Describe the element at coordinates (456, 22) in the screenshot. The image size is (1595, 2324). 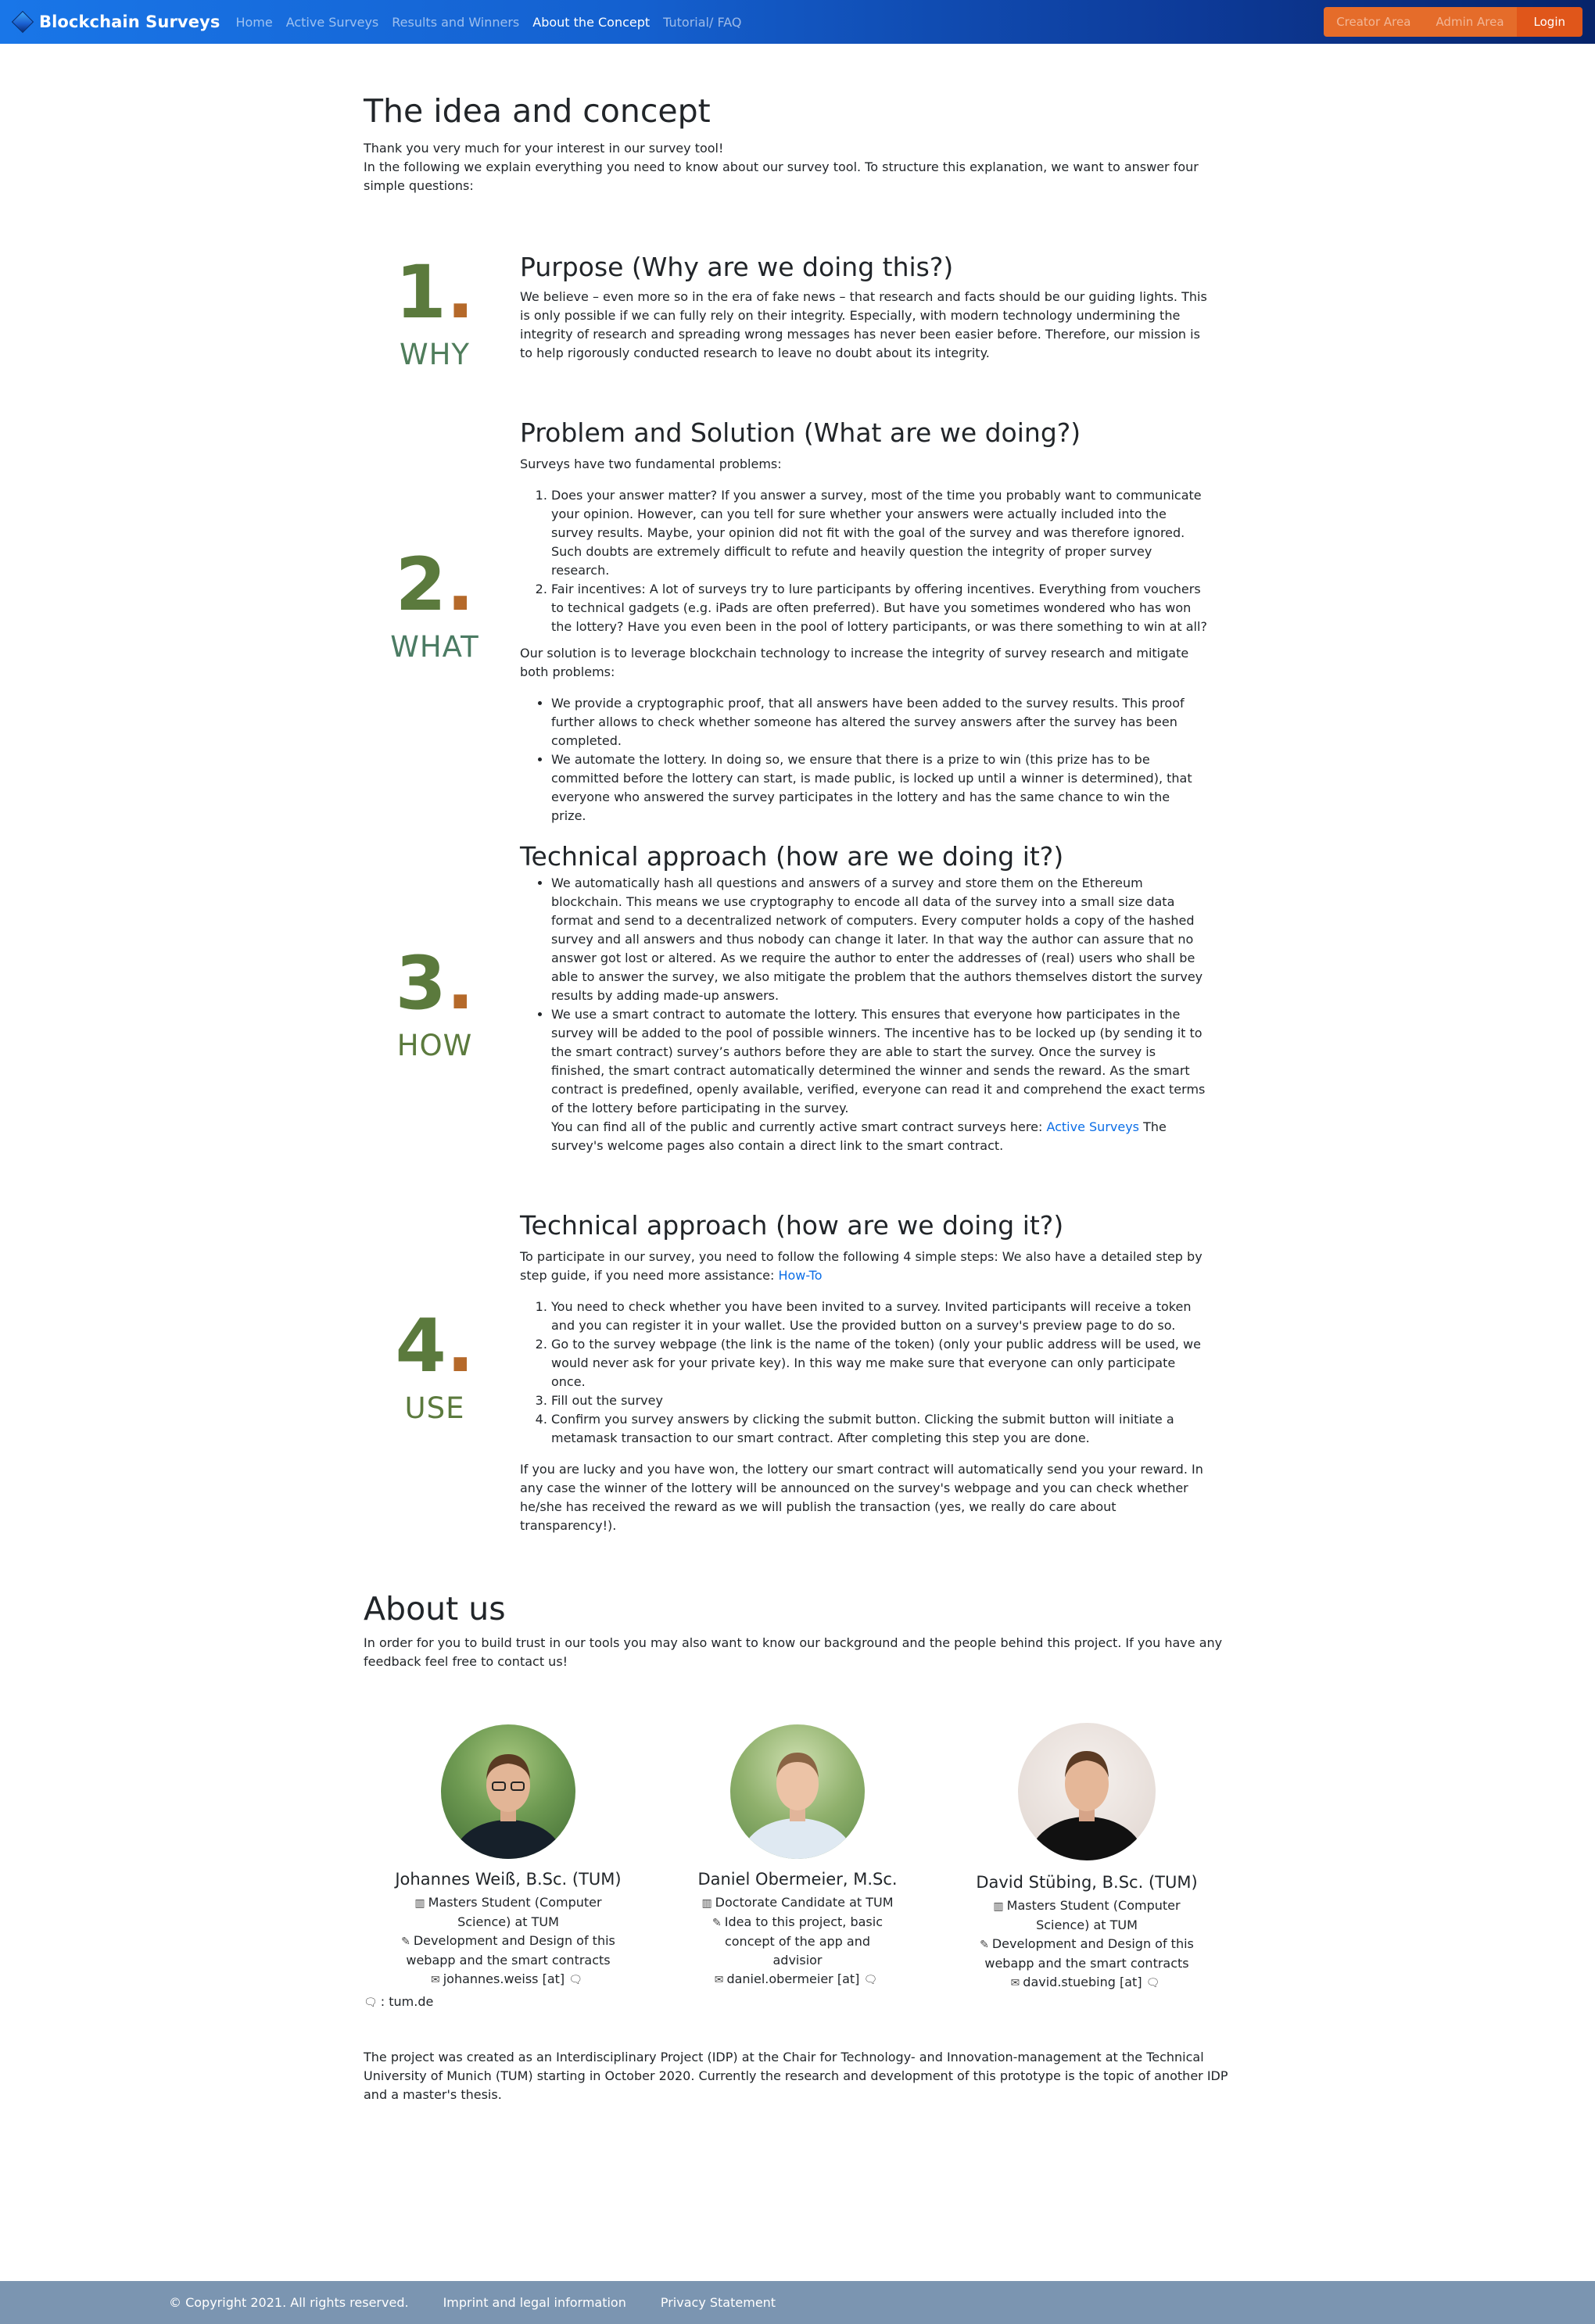
I see `nav-link-results-winners: Results and Winners` at that location.